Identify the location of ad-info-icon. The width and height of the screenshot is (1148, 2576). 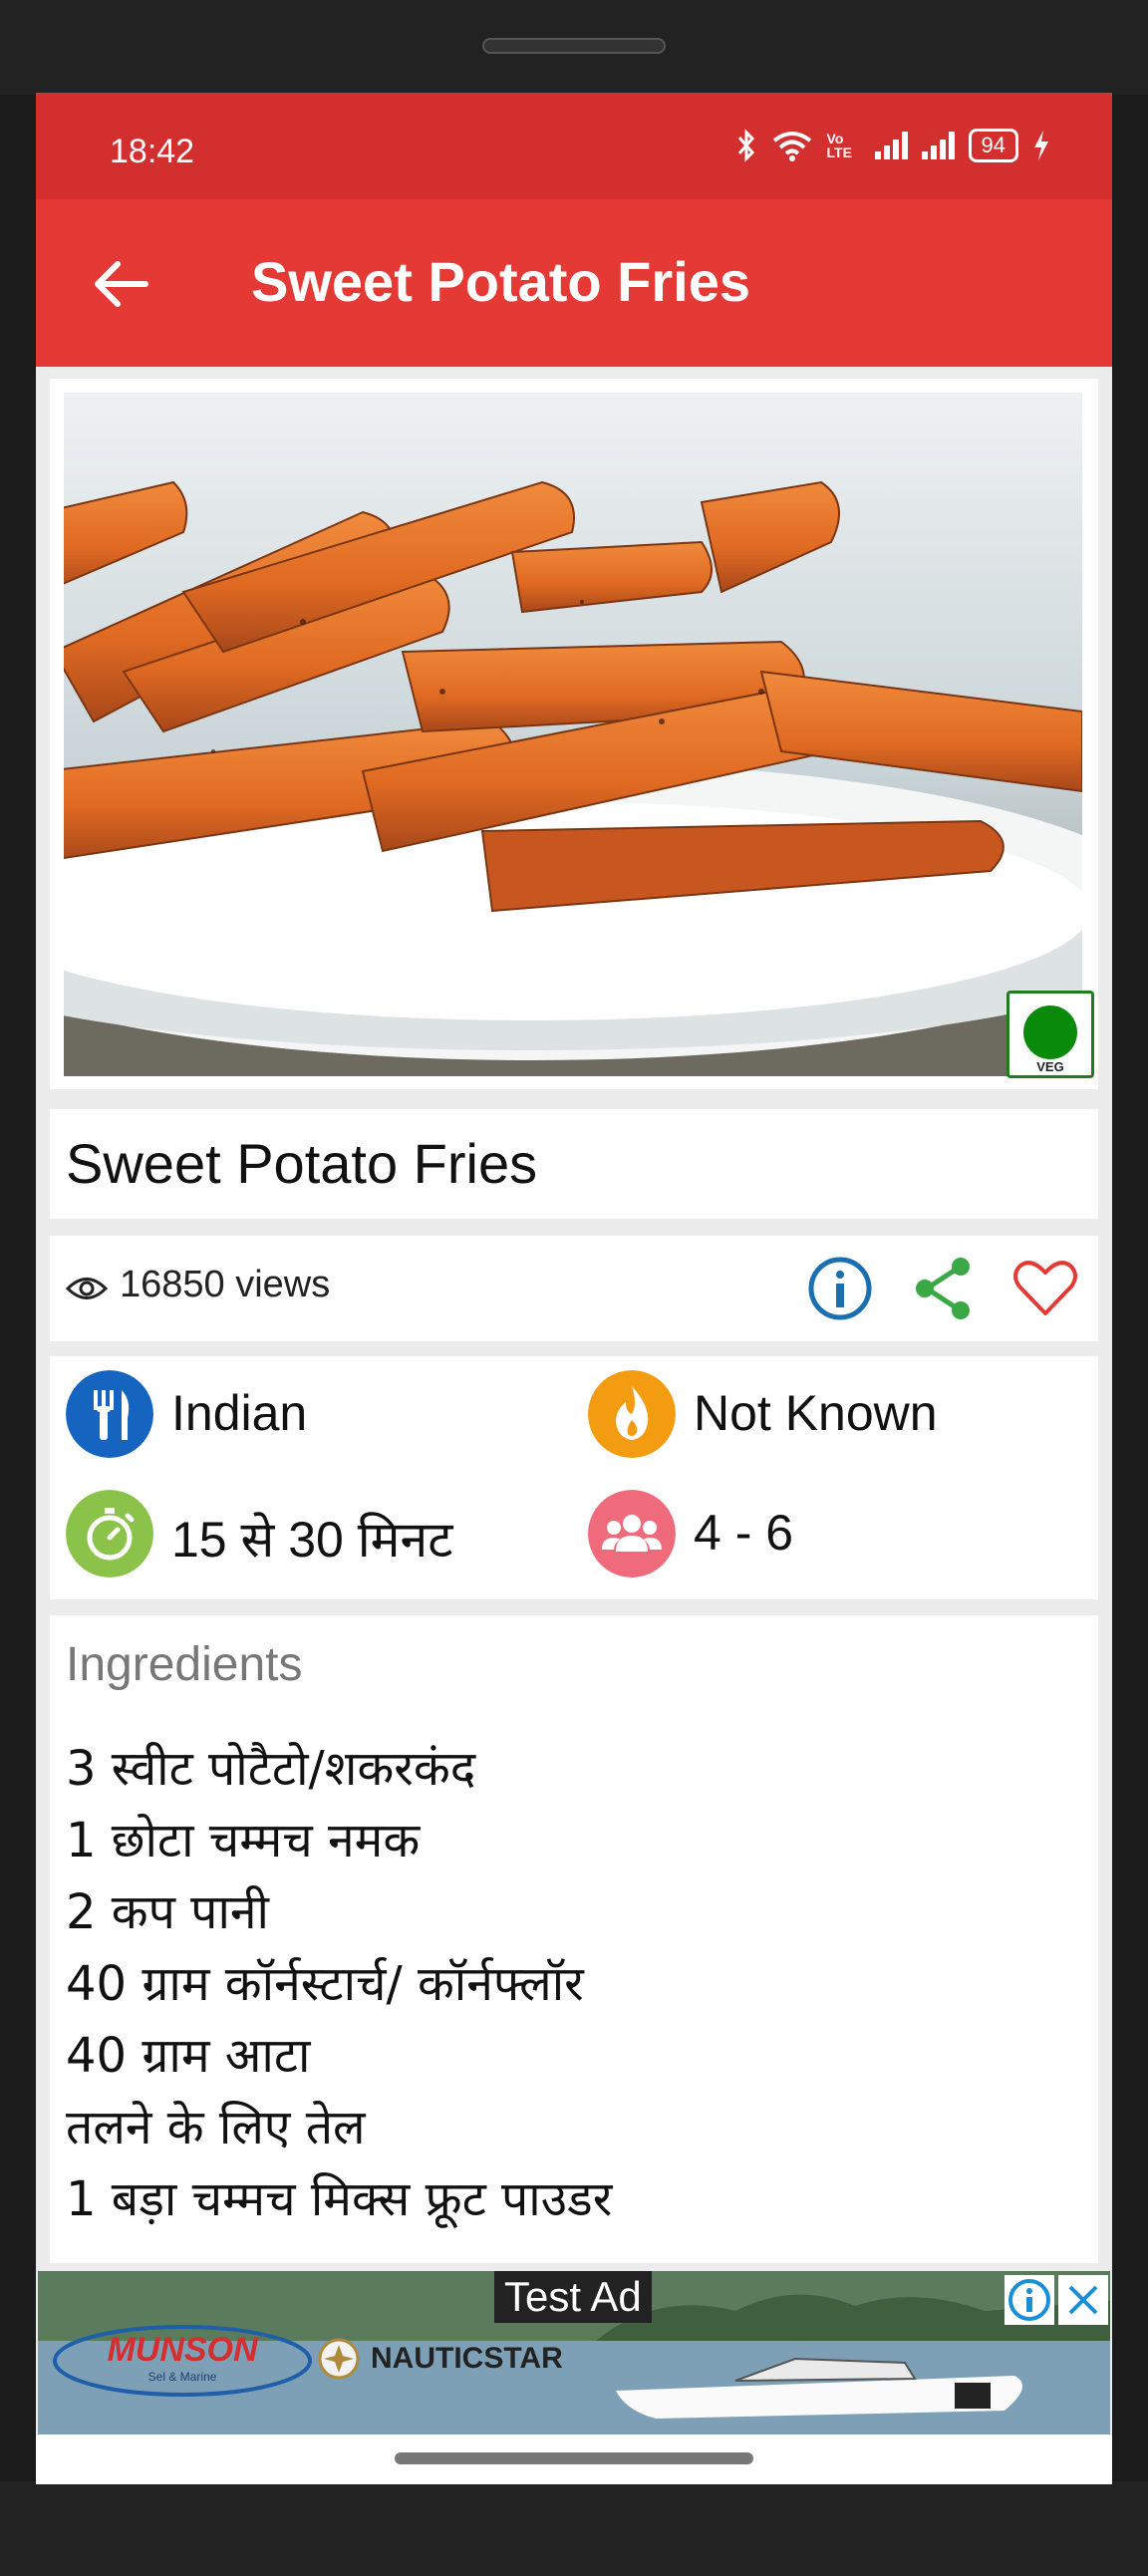
(1029, 2300).